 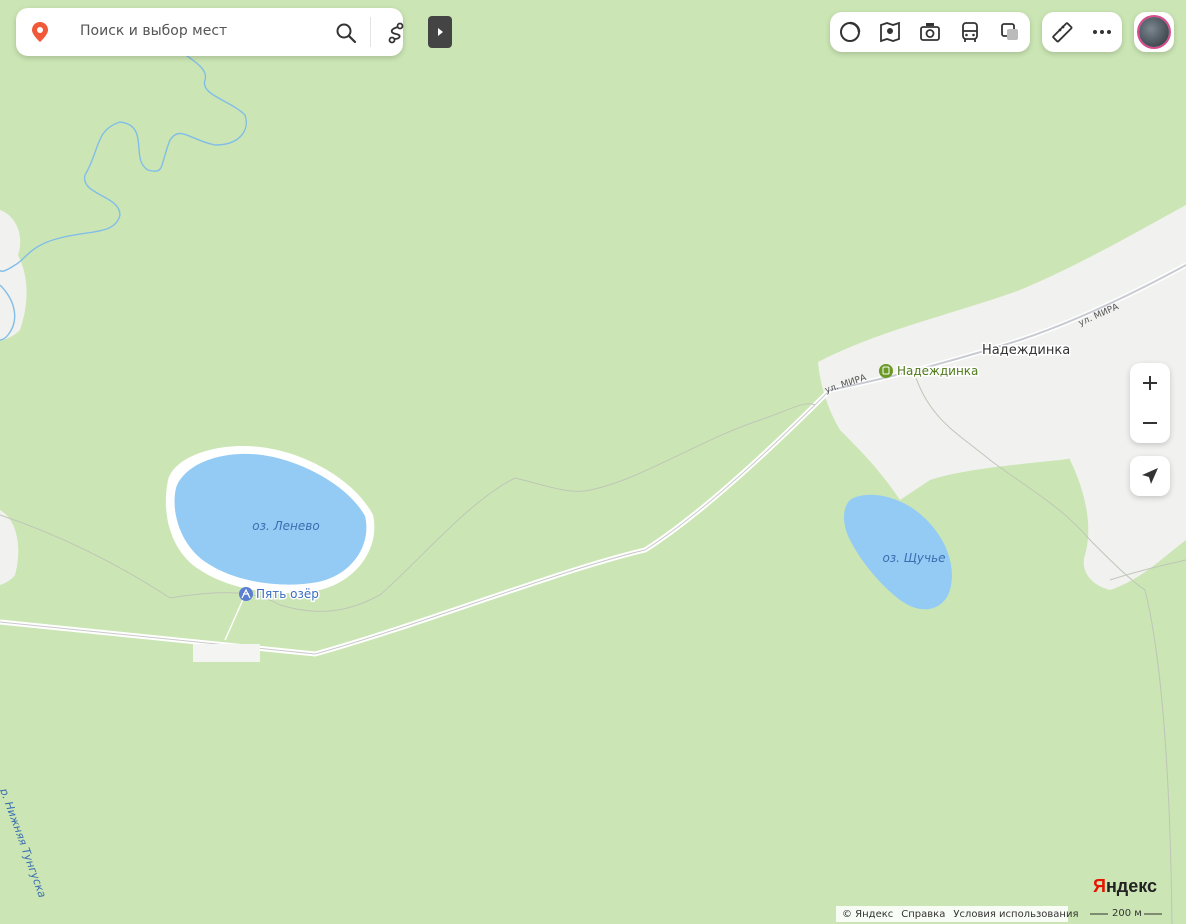 I want to click on search-panel: Поиск и выбор мест, so click(x=210, y=32).